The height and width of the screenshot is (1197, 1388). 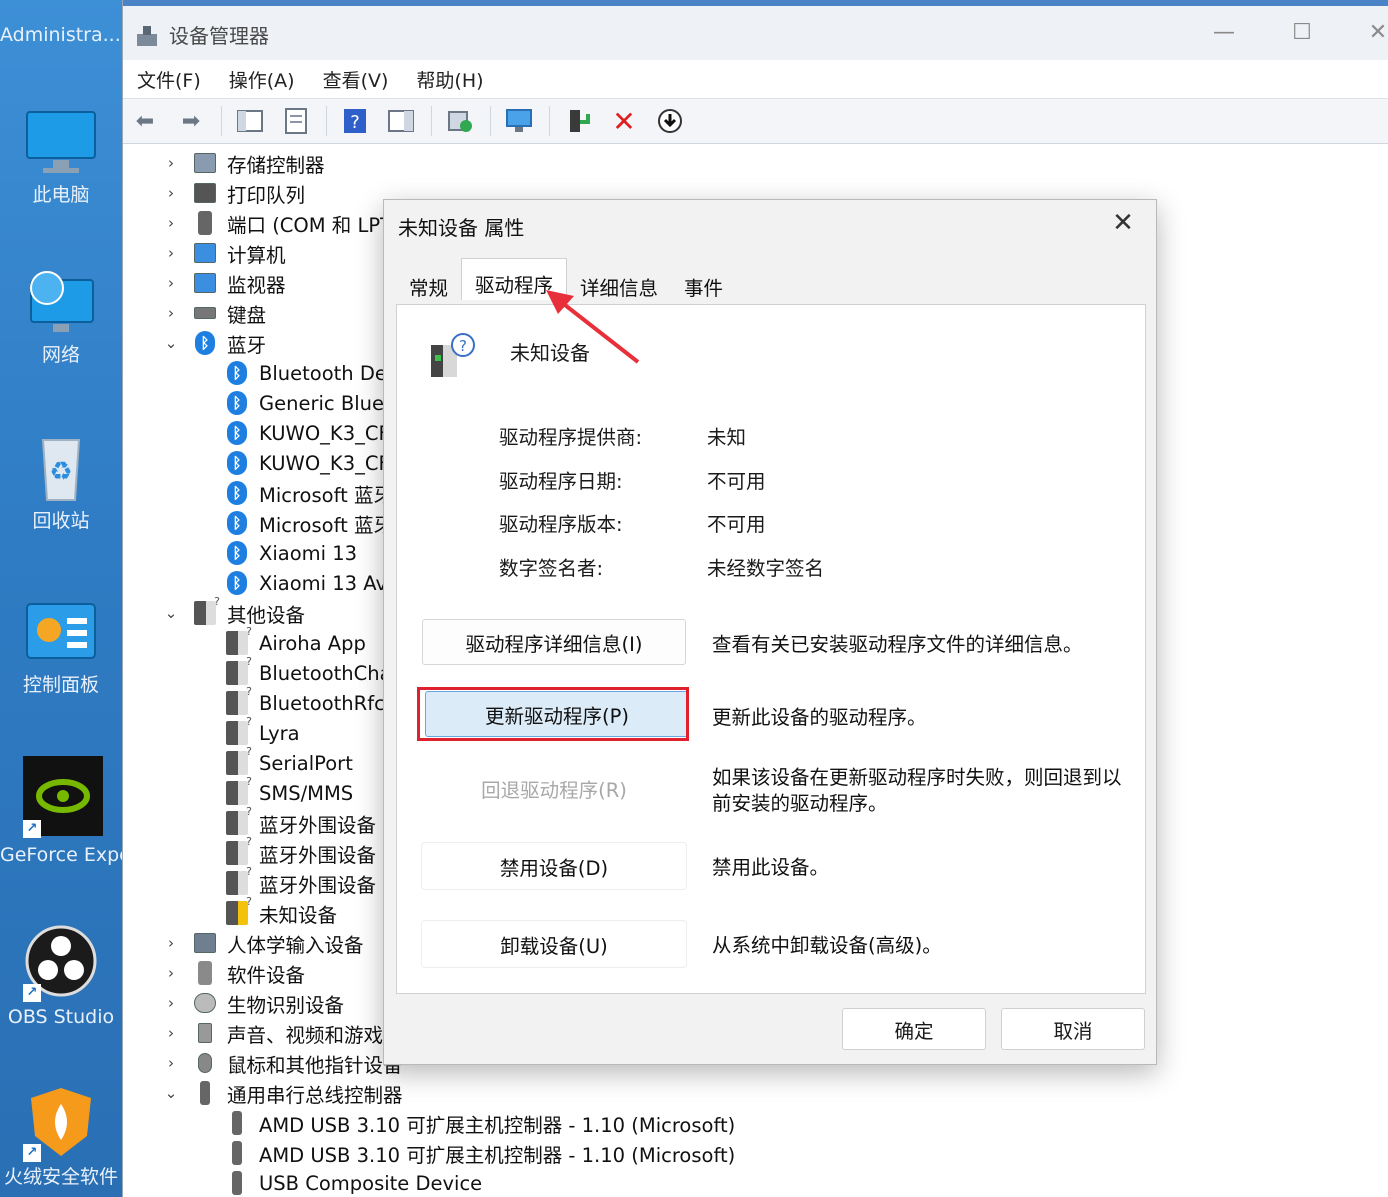 What do you see at coordinates (624, 121) in the screenshot?
I see `uninstall-x-icon: ✕` at bounding box center [624, 121].